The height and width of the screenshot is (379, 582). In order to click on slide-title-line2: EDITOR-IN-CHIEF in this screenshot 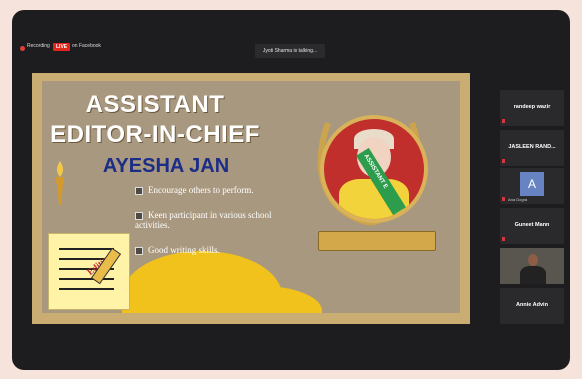, I will do `click(155, 134)`.